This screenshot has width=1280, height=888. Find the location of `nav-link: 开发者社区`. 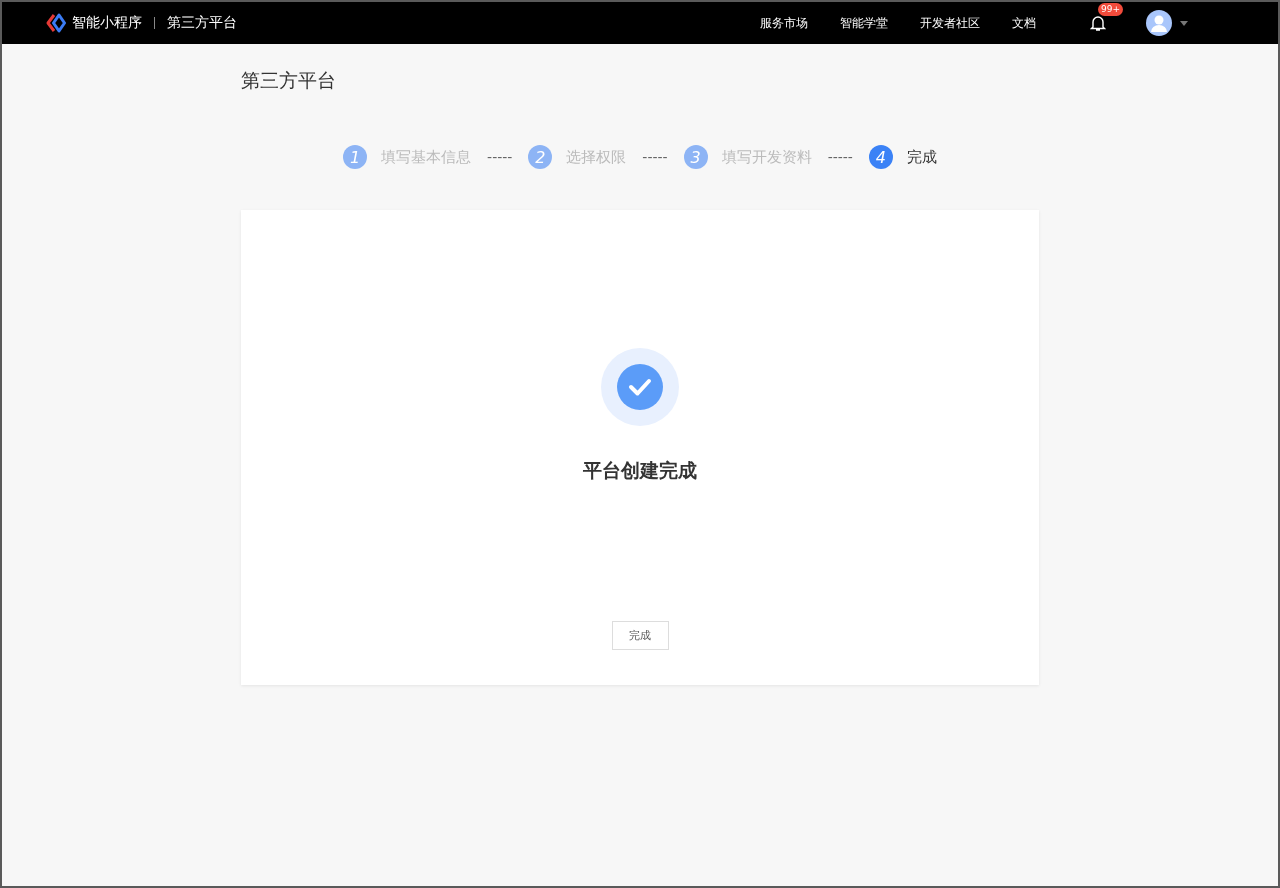

nav-link: 开发者社区 is located at coordinates (950, 23).